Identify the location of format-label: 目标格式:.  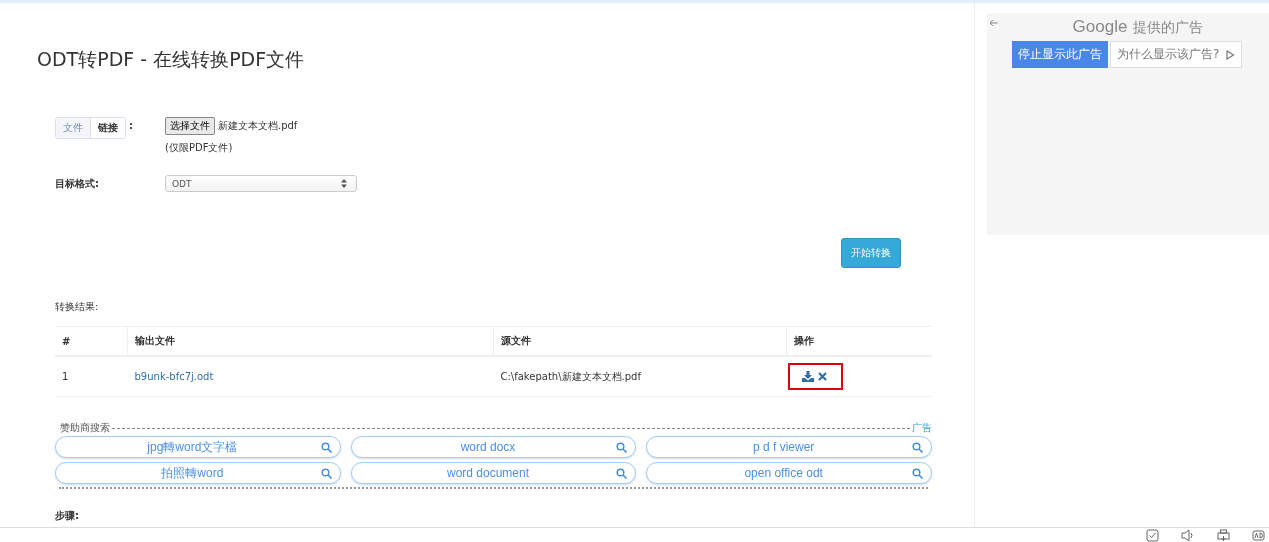
(77, 183).